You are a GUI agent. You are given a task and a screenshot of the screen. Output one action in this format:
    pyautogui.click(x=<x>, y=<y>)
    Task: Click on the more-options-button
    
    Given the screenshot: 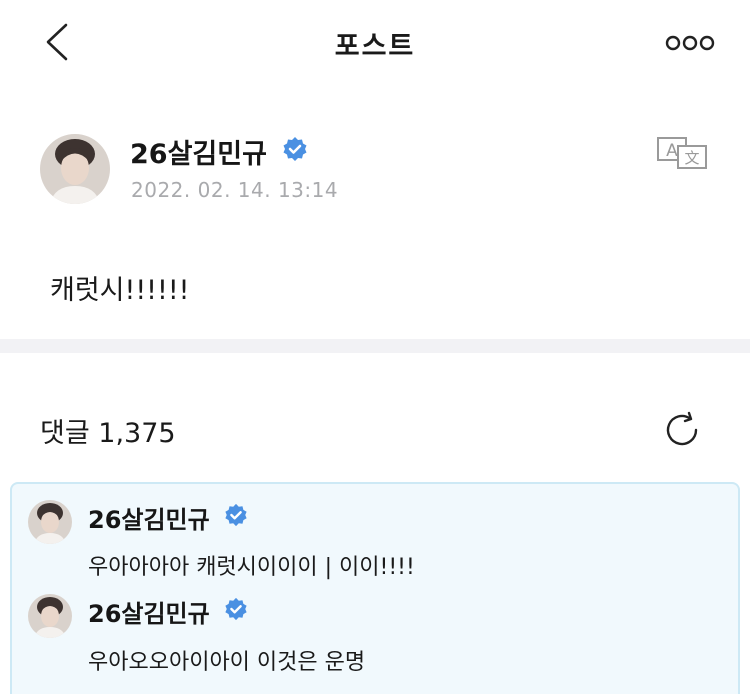 What is the action you would take?
    pyautogui.click(x=690, y=43)
    